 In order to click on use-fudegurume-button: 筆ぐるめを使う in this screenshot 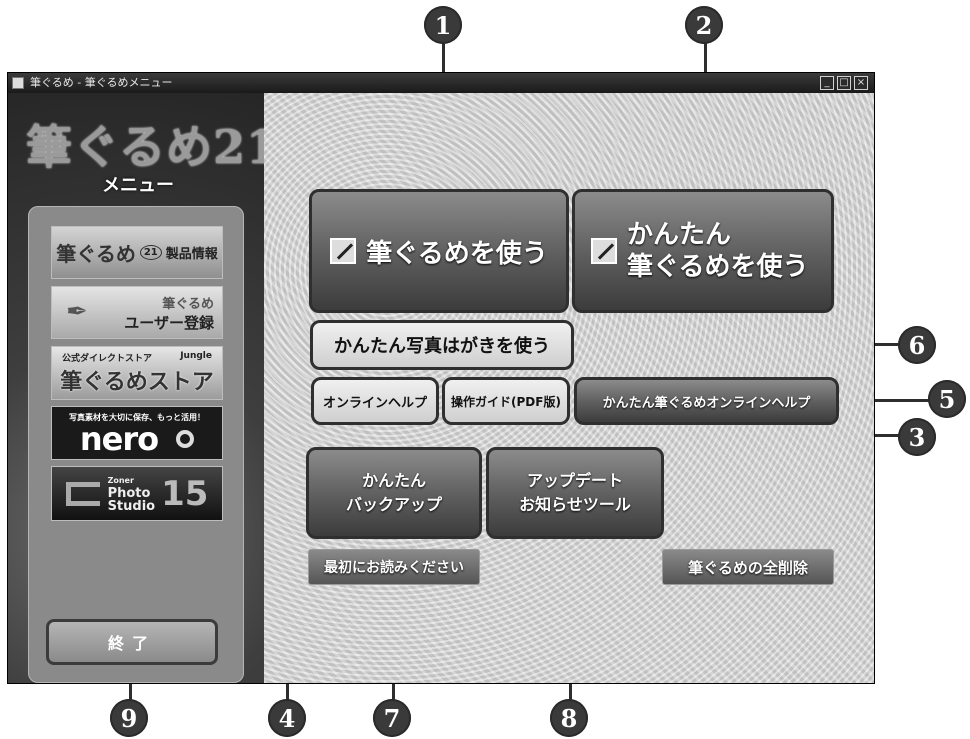, I will do `click(439, 251)`.